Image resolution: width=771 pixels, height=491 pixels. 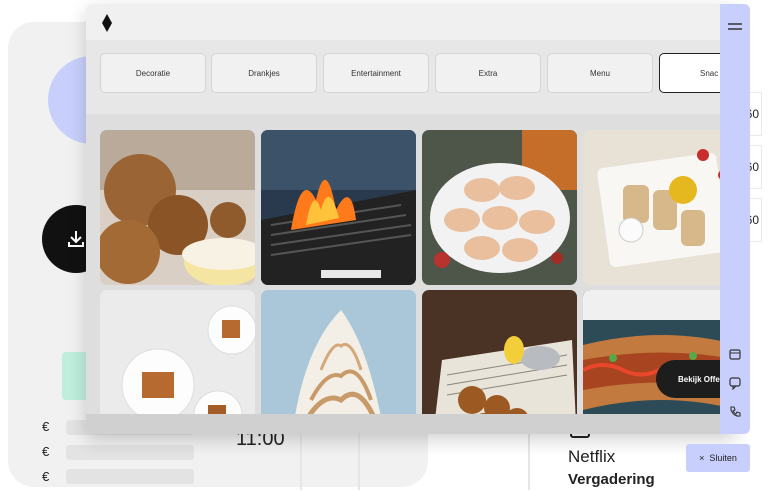 What do you see at coordinates (411, 424) in the screenshot?
I see `window-bottom-bar` at bounding box center [411, 424].